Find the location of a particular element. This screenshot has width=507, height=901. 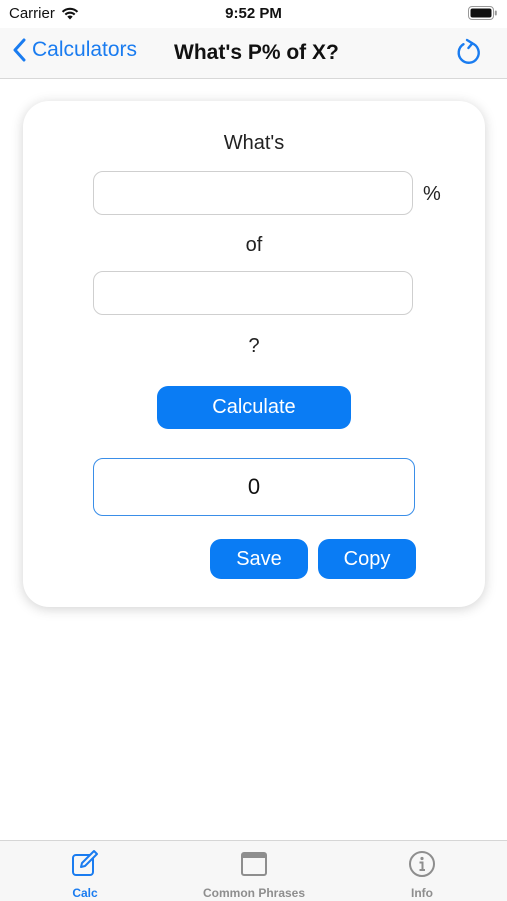

tab-info: Info is located at coordinates (422, 874).